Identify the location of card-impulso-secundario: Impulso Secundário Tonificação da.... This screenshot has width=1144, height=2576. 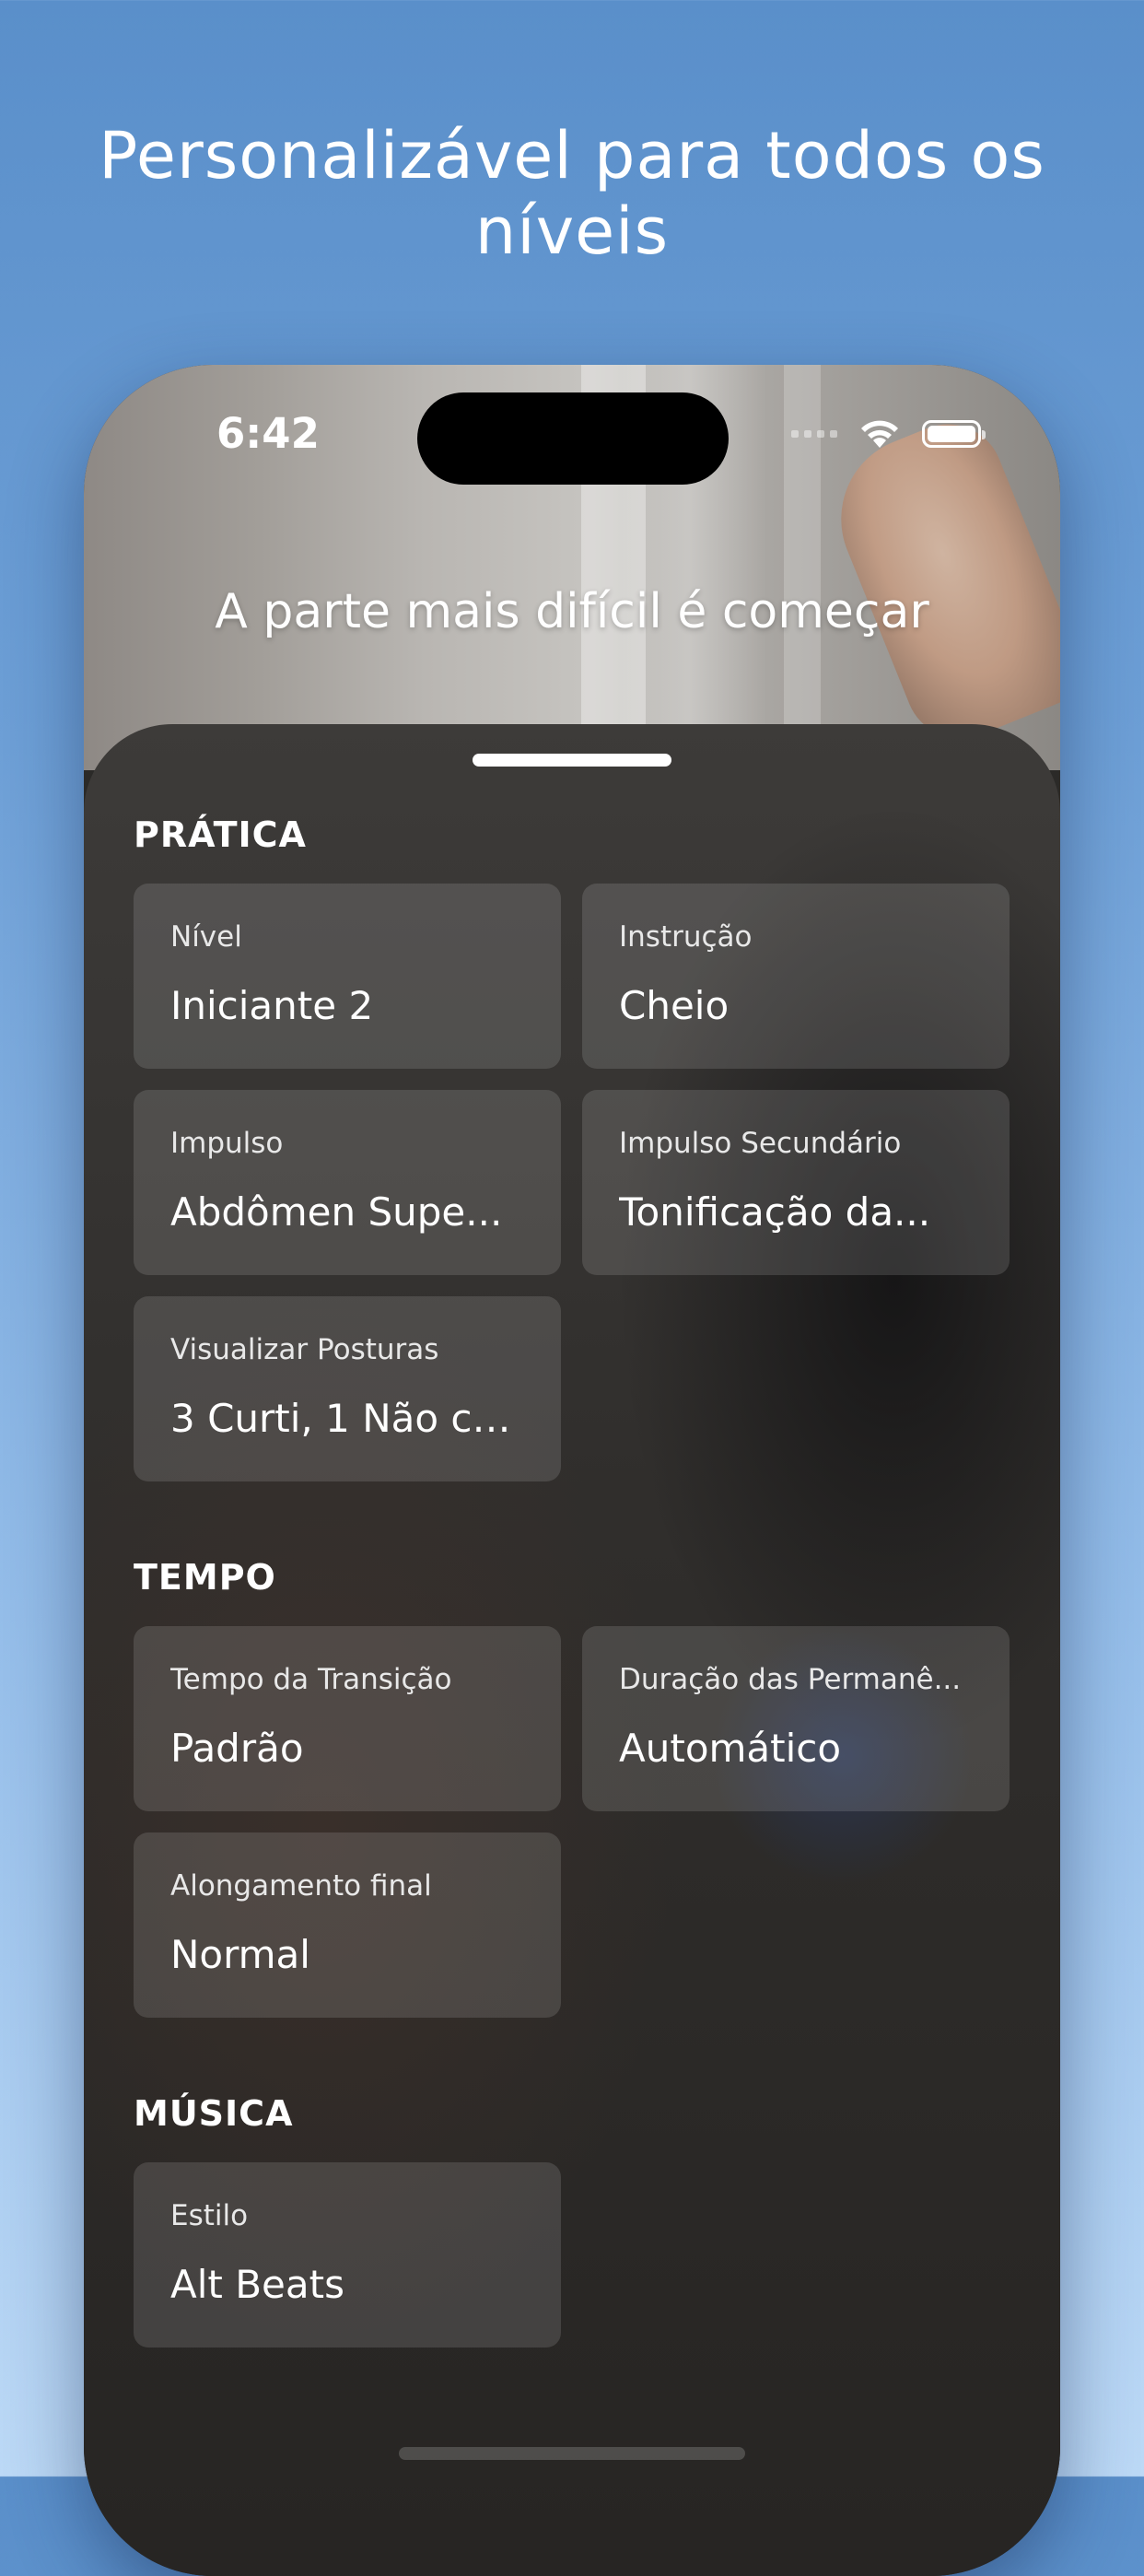
(796, 1182).